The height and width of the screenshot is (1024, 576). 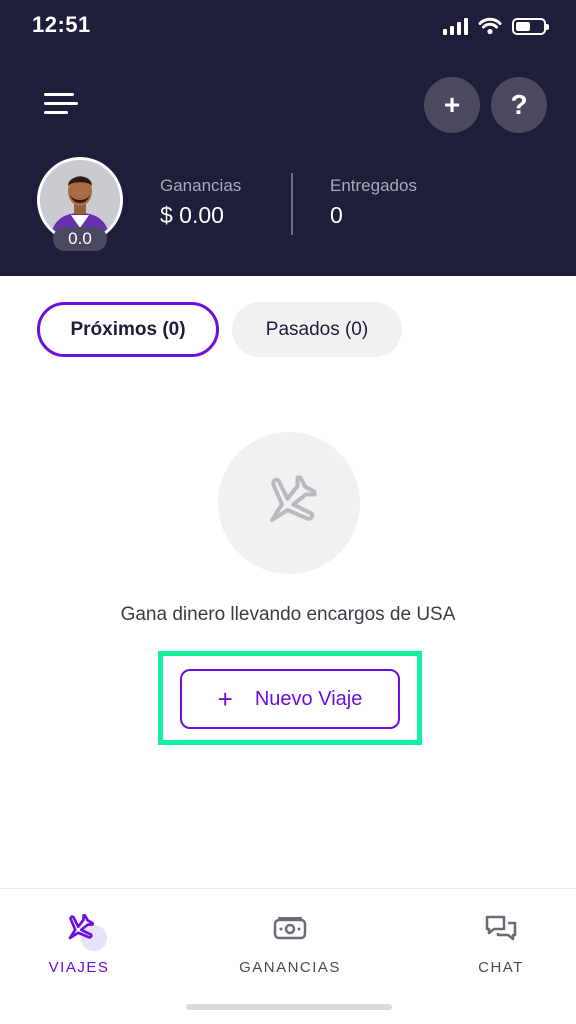 I want to click on money-icon, so click(x=290, y=928).